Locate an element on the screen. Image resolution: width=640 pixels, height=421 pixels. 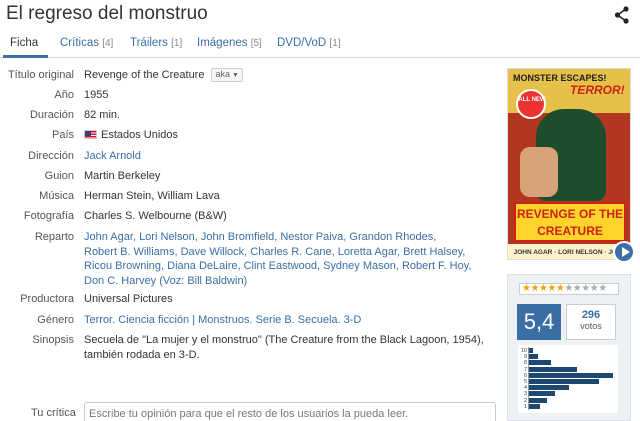
histogram-tick-label: 4 is located at coordinates (525, 388).